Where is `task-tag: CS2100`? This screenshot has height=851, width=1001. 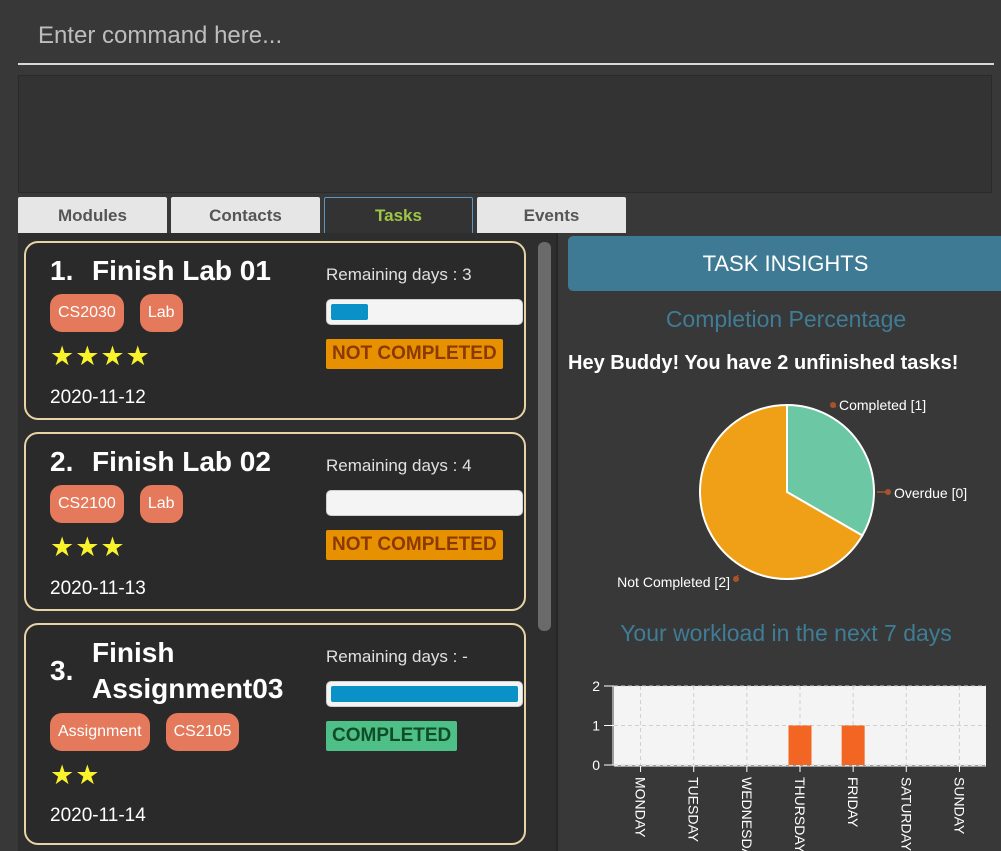 task-tag: CS2100 is located at coordinates (87, 504).